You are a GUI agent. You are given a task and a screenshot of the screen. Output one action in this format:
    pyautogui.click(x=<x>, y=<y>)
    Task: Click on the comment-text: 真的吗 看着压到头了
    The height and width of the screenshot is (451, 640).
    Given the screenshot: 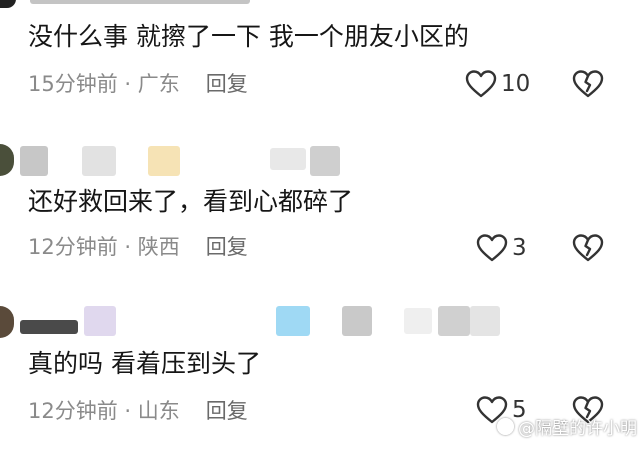 What is the action you would take?
    pyautogui.click(x=144, y=363)
    